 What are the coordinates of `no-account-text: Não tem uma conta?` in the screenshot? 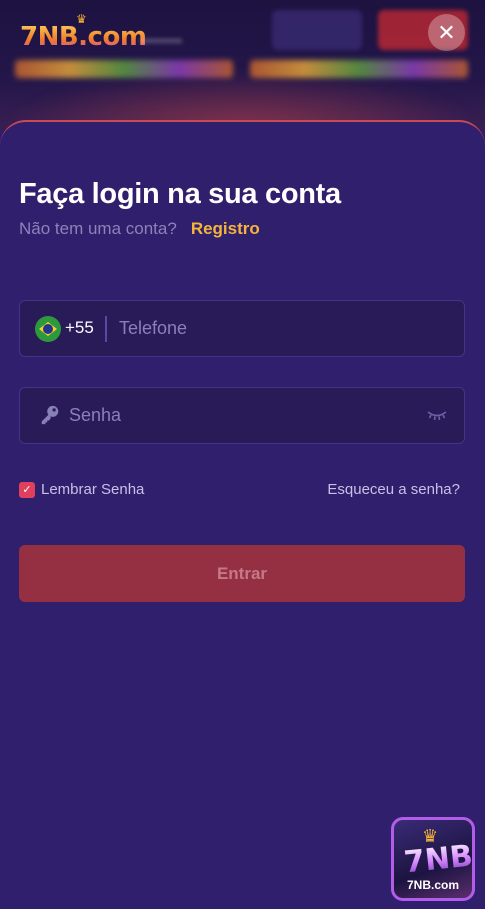 It's located at (98, 228).